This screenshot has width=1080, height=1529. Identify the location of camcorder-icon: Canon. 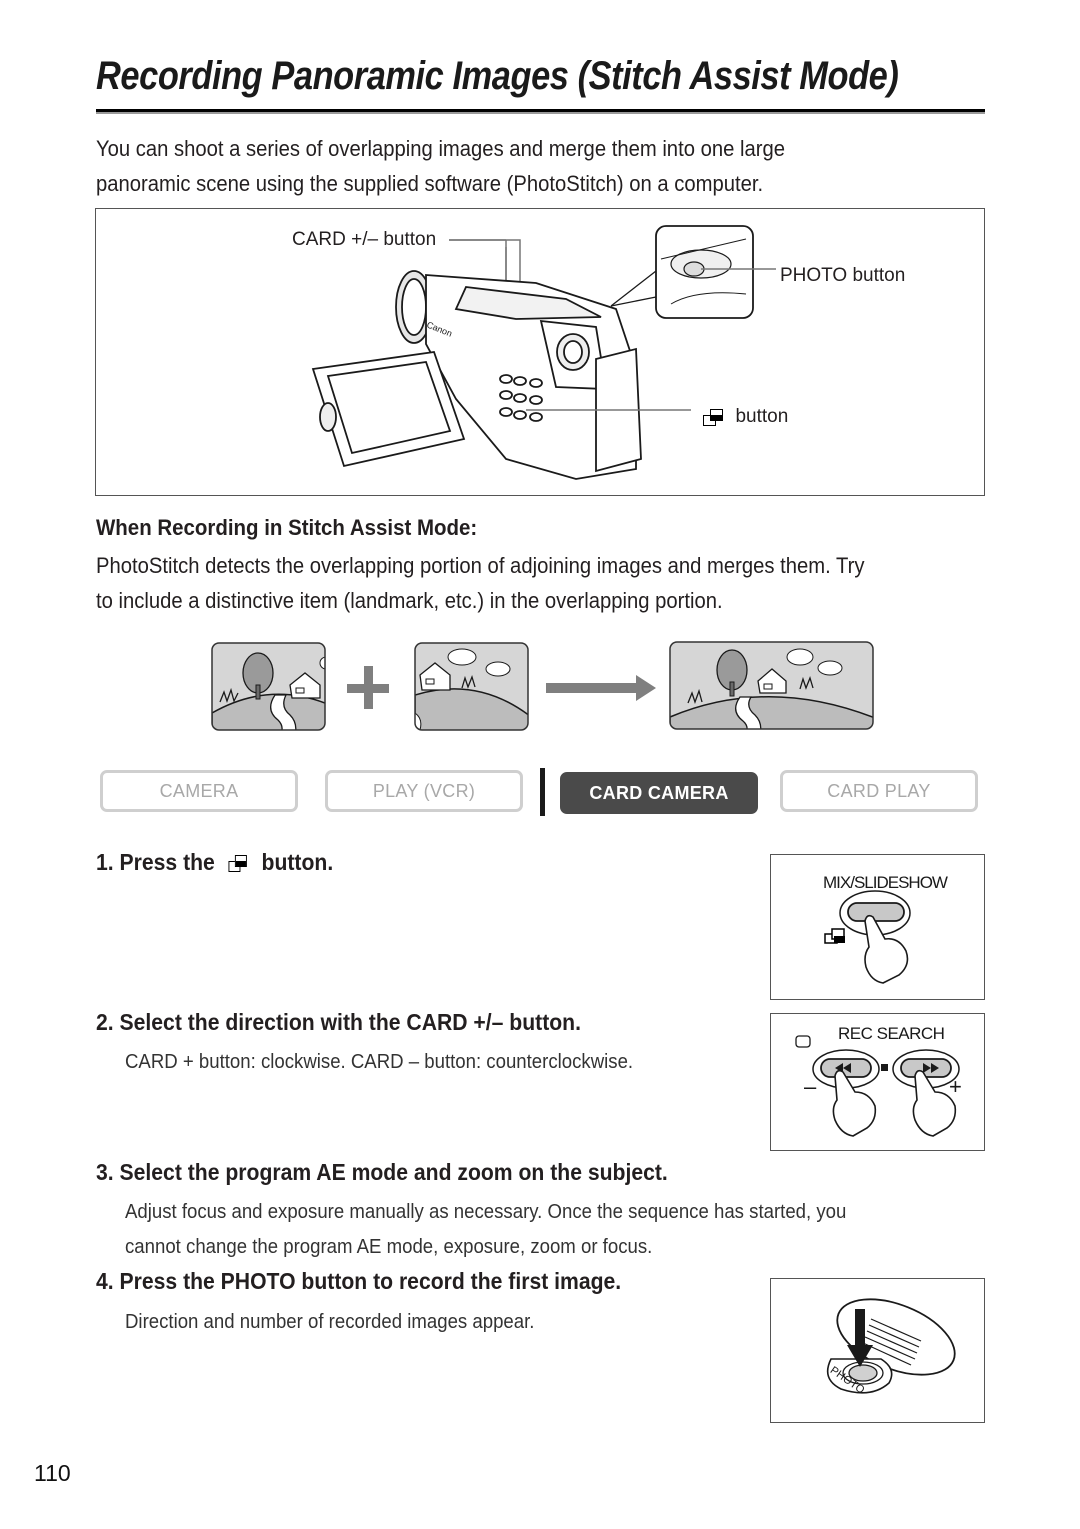
(476, 375).